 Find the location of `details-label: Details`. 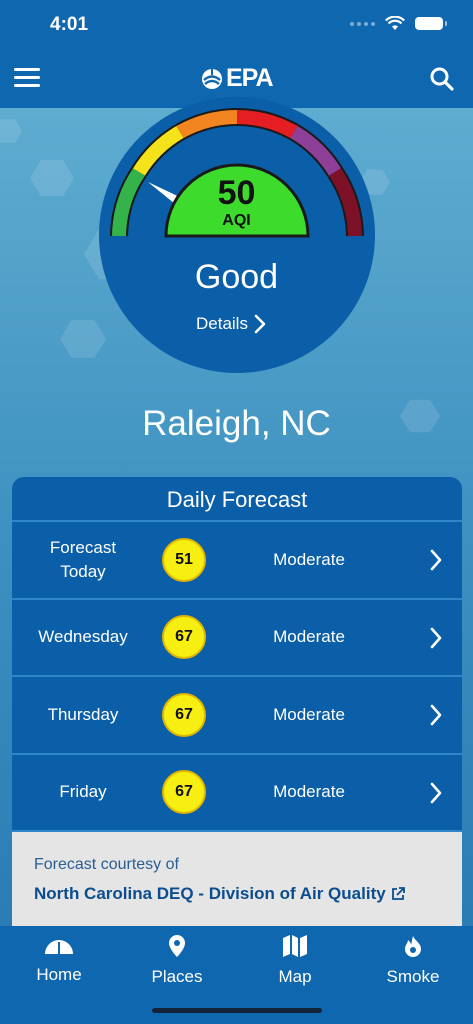

details-label: Details is located at coordinates (222, 323).